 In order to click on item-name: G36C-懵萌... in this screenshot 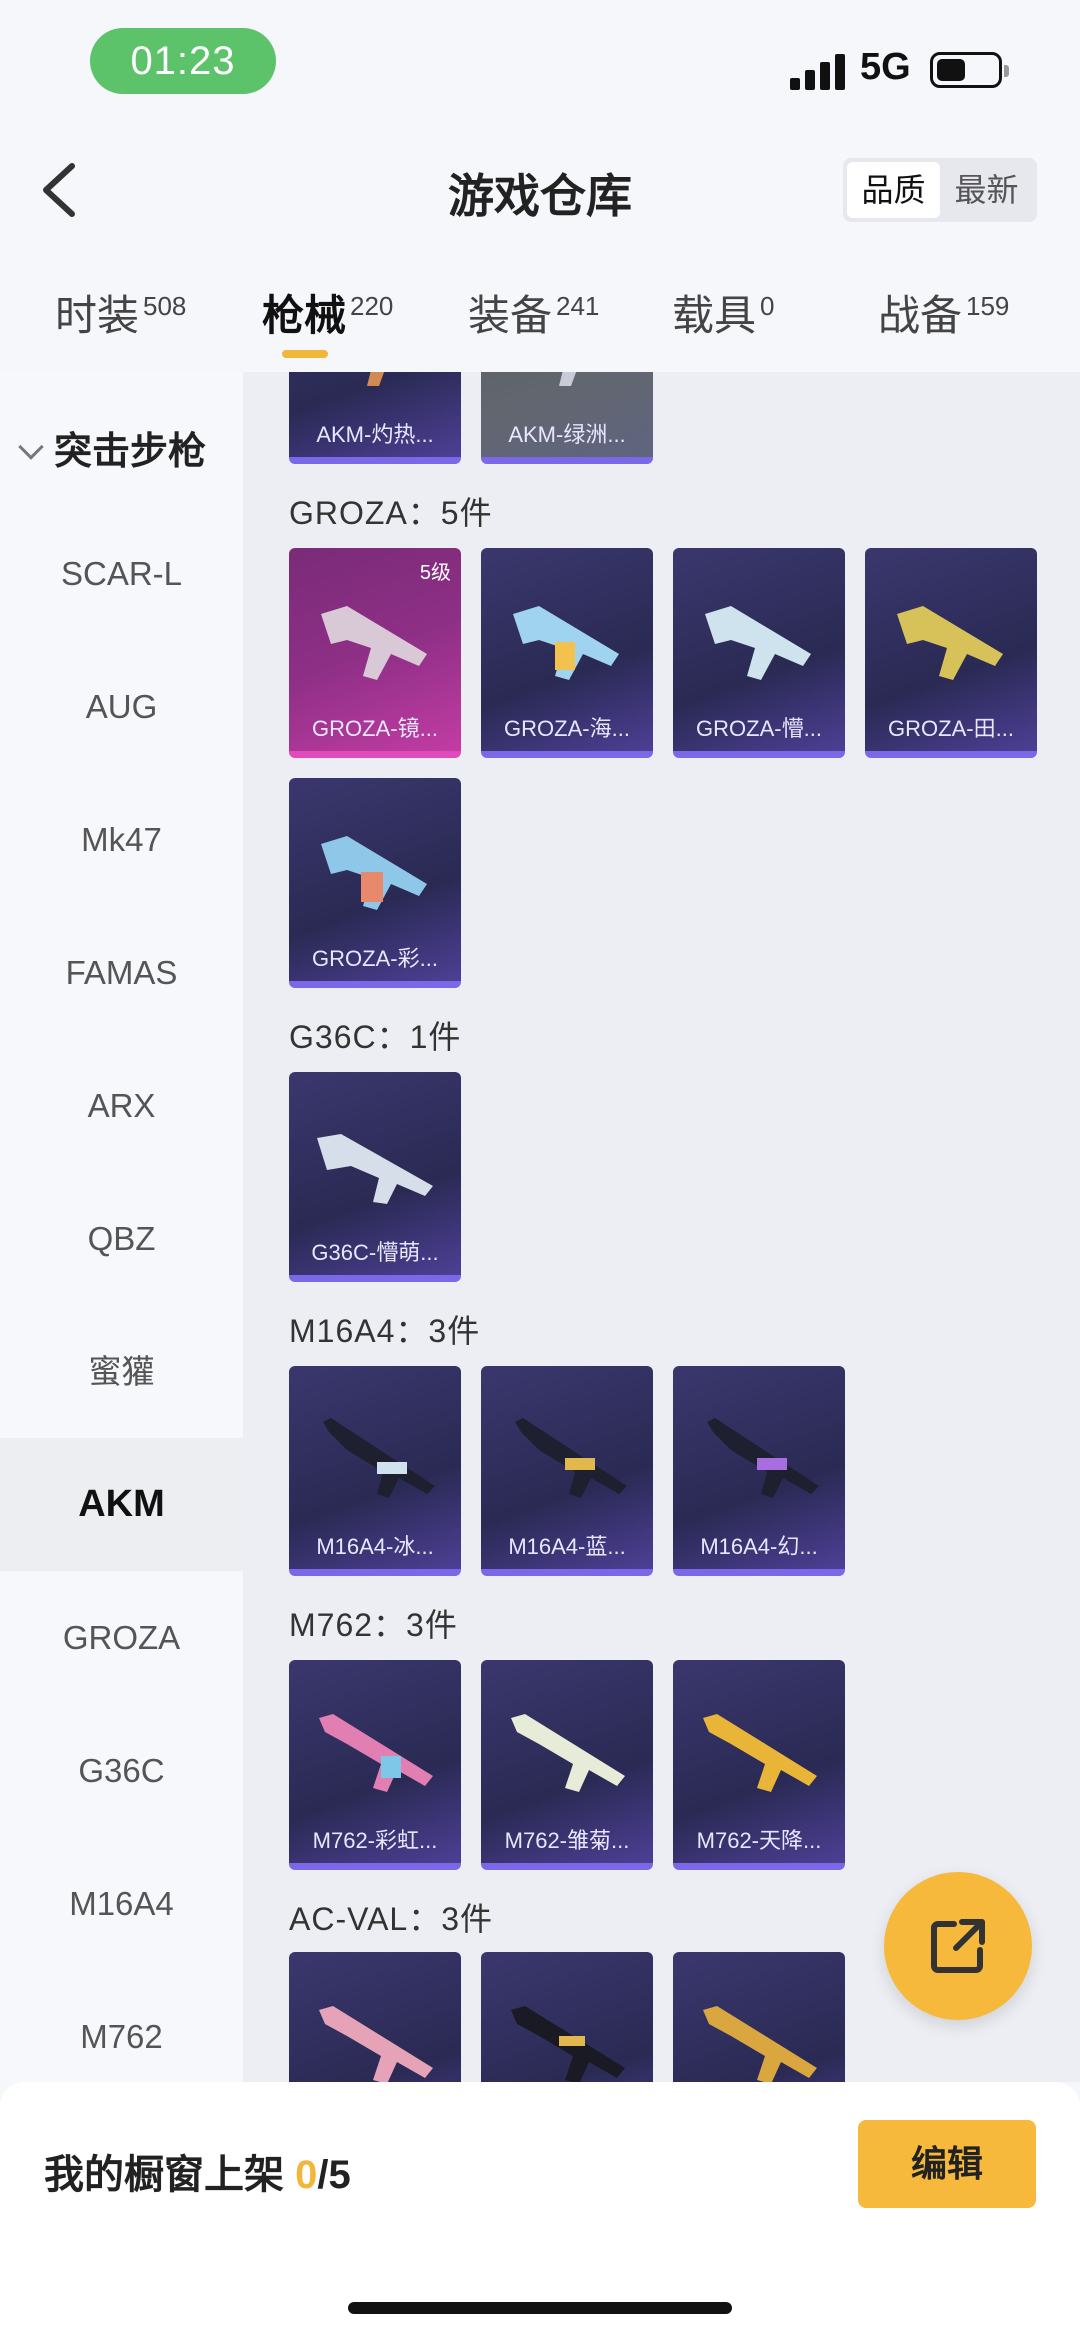, I will do `click(375, 1252)`.